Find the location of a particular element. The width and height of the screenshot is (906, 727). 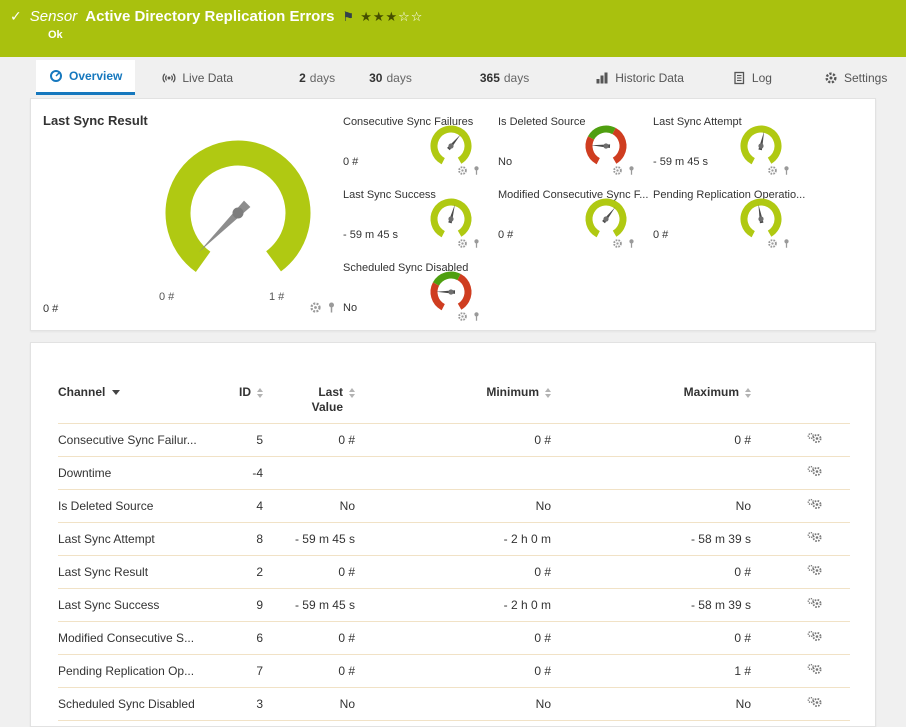

cell-channel: Last Sync Attempt is located at coordinates (106, 538).